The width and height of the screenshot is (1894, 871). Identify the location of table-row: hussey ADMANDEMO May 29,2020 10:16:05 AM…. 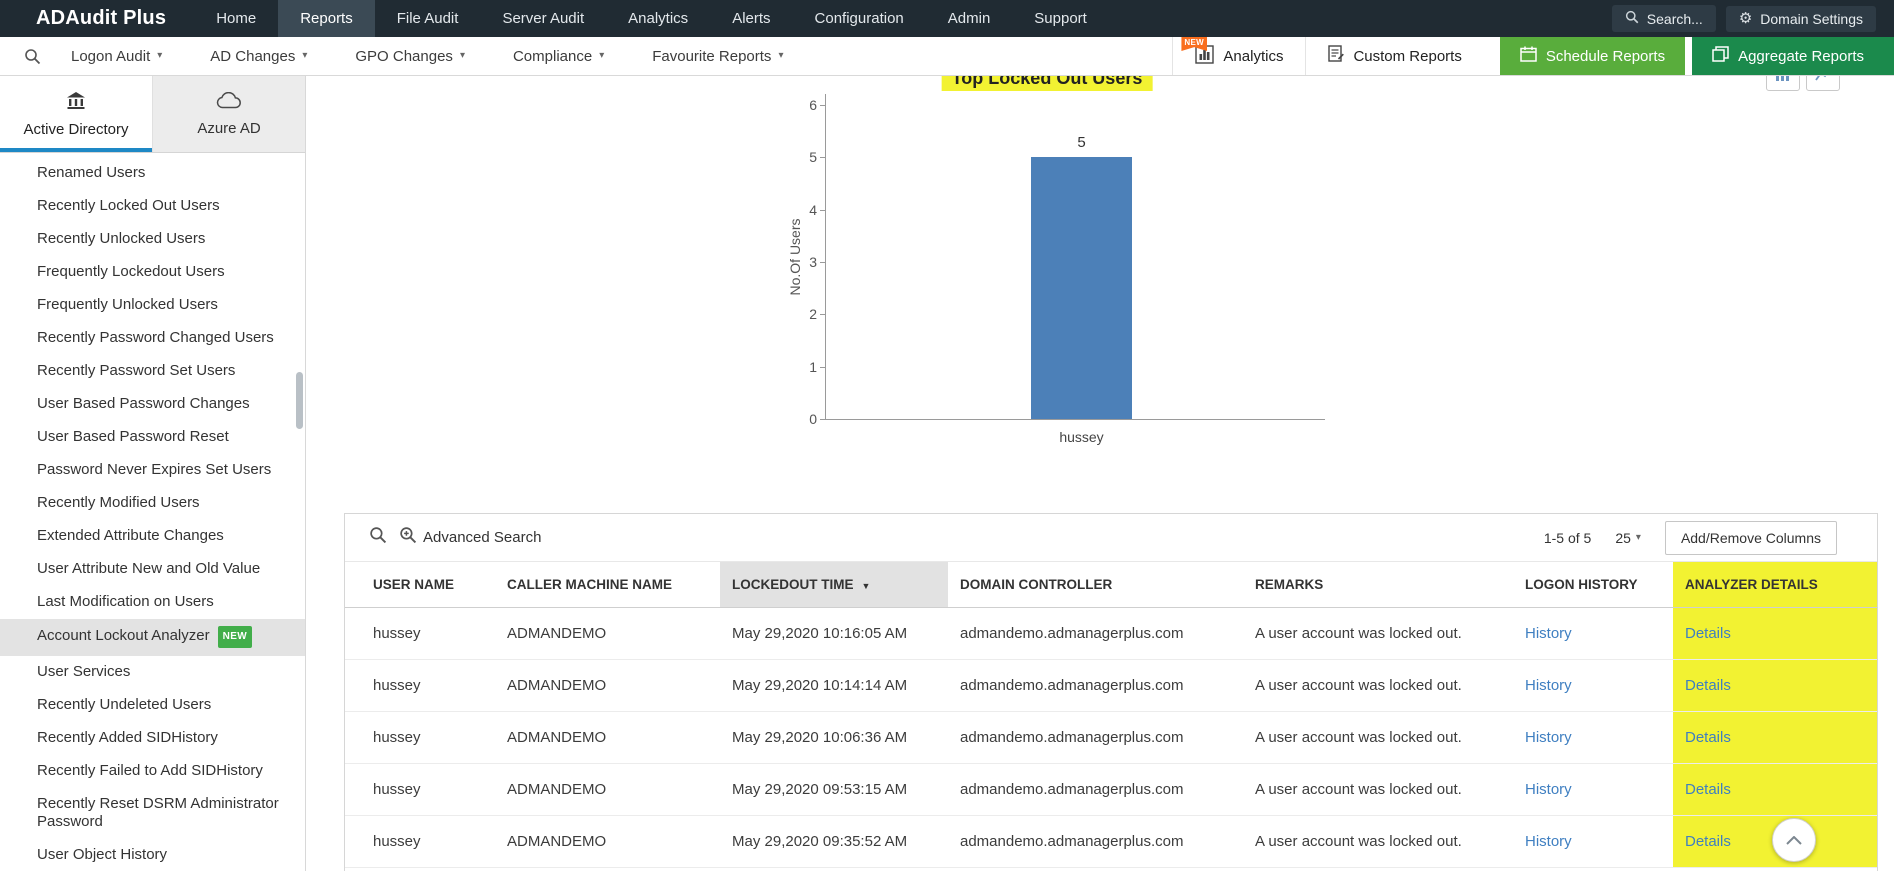
(1111, 633).